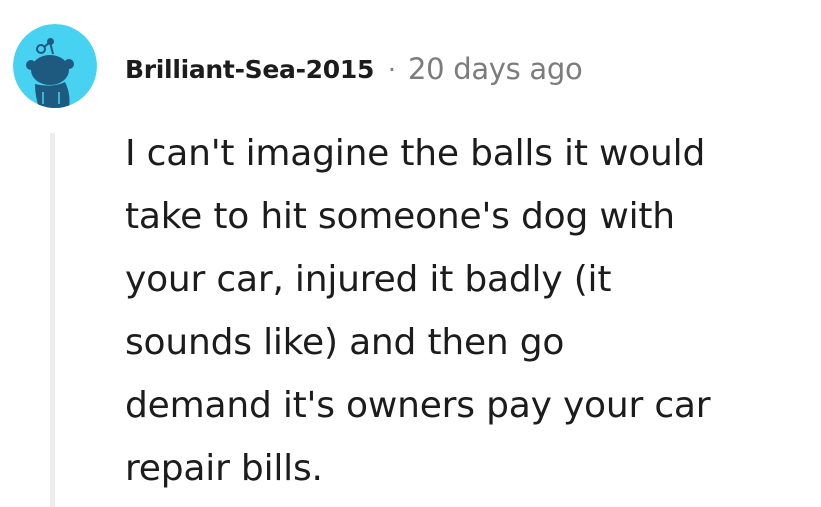 This screenshot has width=821, height=507. What do you see at coordinates (224, 468) in the screenshot?
I see `comment-body-line: repair bills.` at bounding box center [224, 468].